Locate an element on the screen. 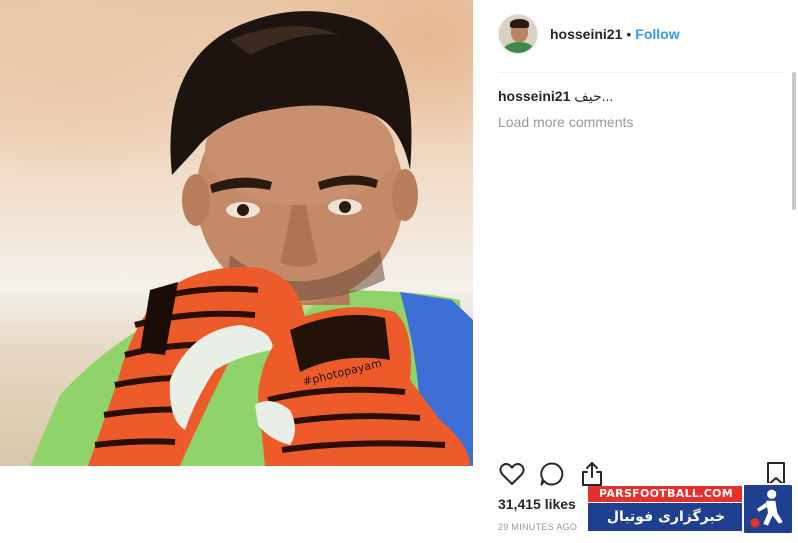  header-divider is located at coordinates (641, 72).